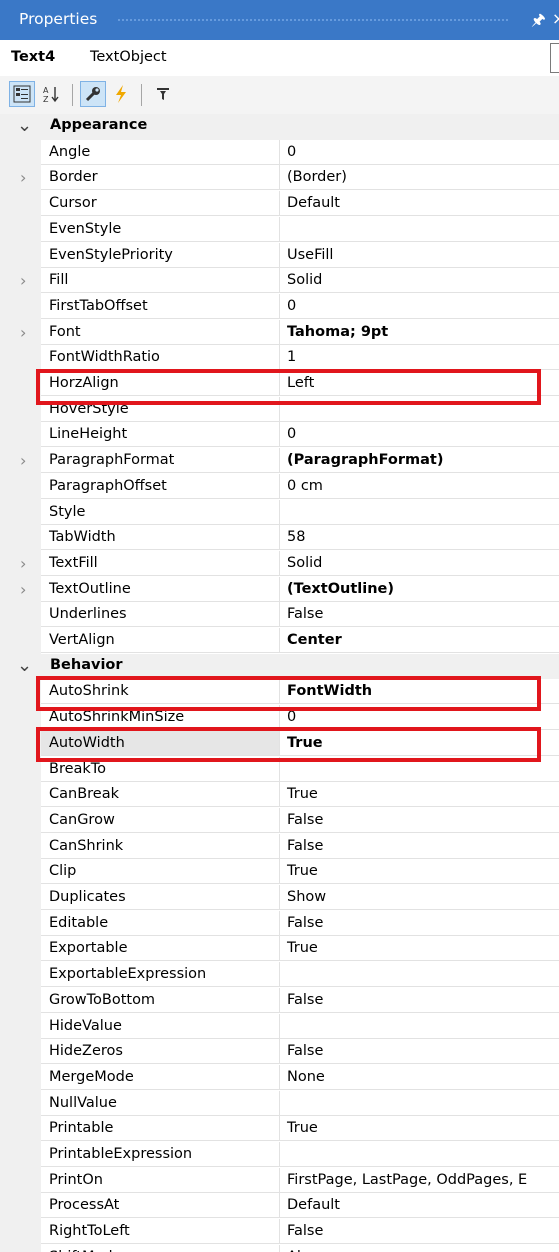 The height and width of the screenshot is (1252, 559). I want to click on property-row-hidevalue: HideValue, so click(279, 1026).